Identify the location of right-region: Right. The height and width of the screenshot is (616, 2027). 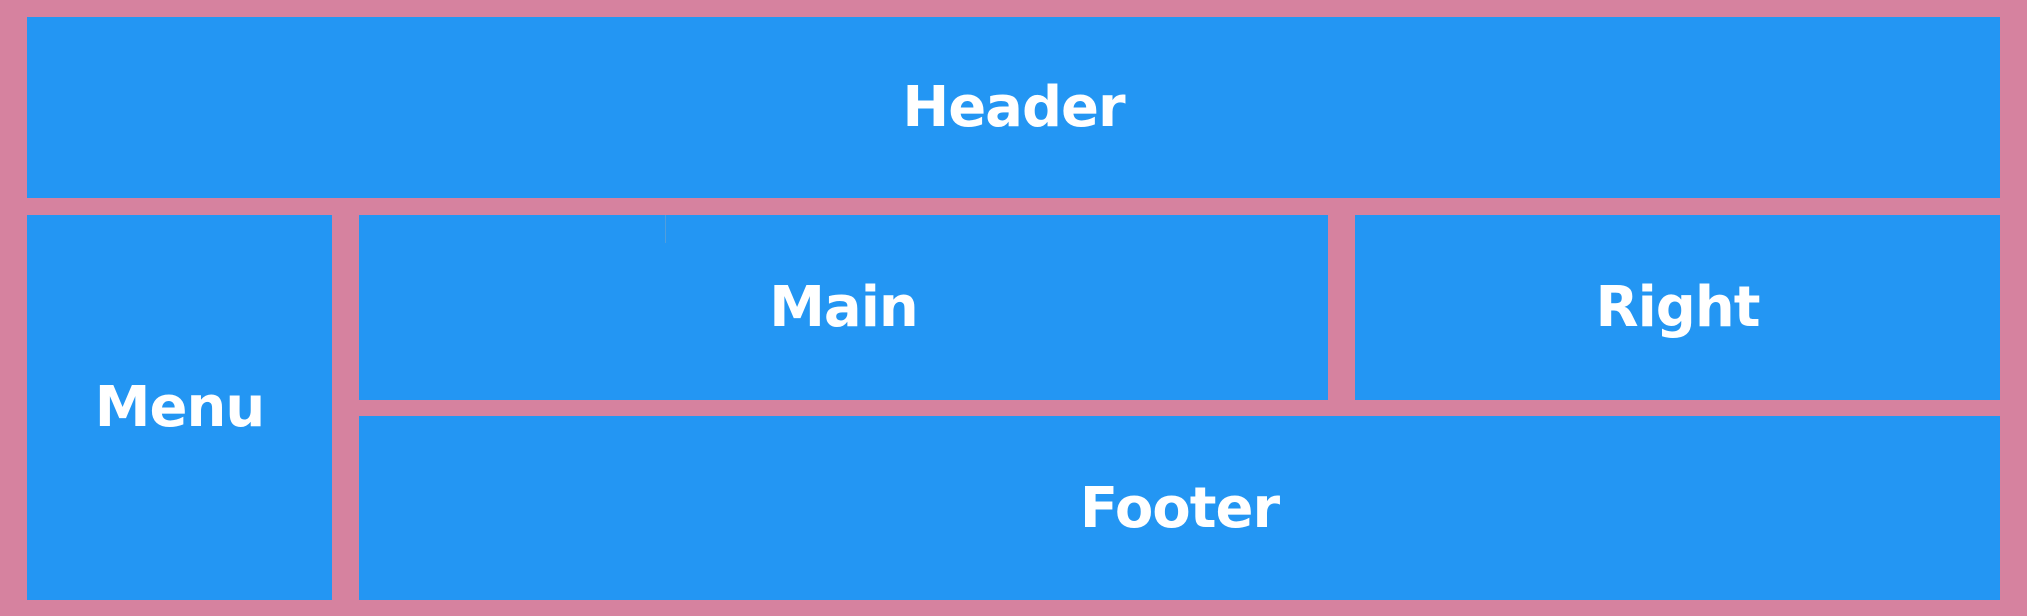
(1677, 307).